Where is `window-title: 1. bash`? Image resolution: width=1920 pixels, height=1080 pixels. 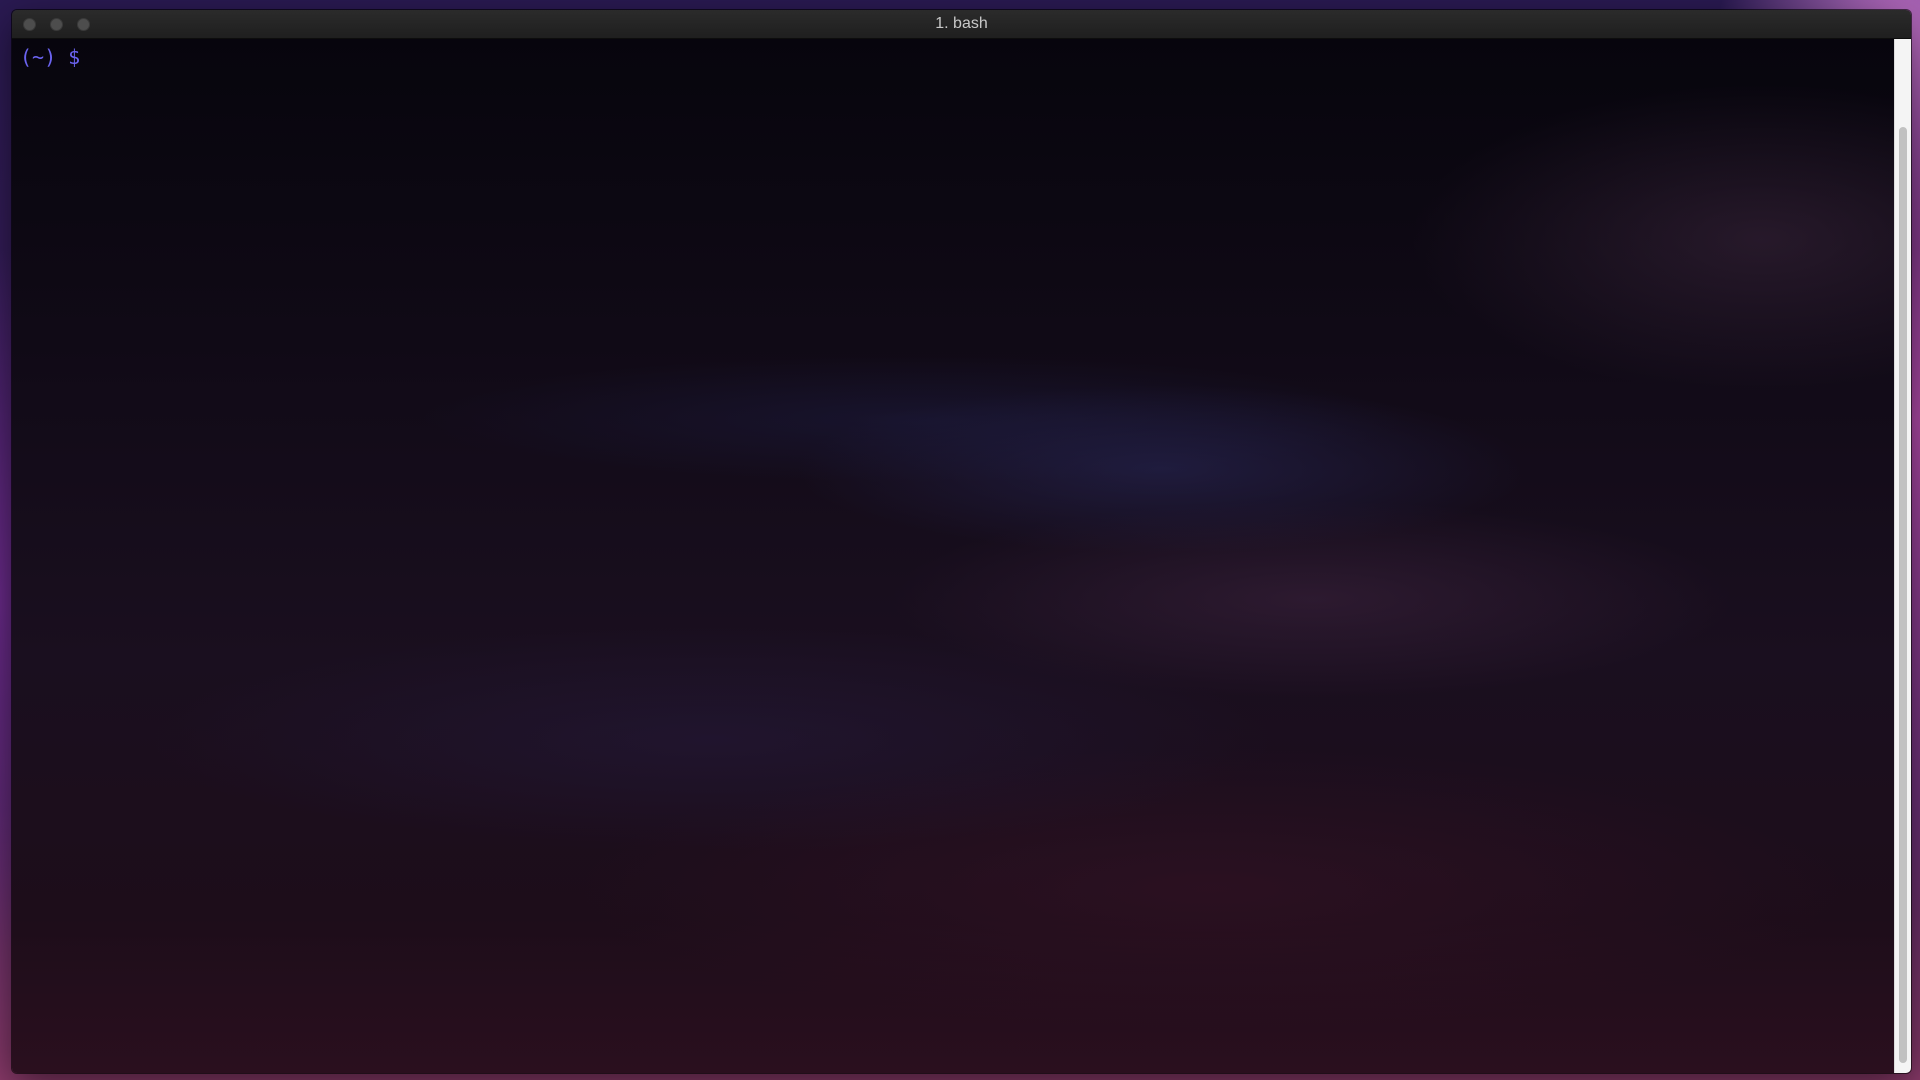
window-title: 1. bash is located at coordinates (961, 23).